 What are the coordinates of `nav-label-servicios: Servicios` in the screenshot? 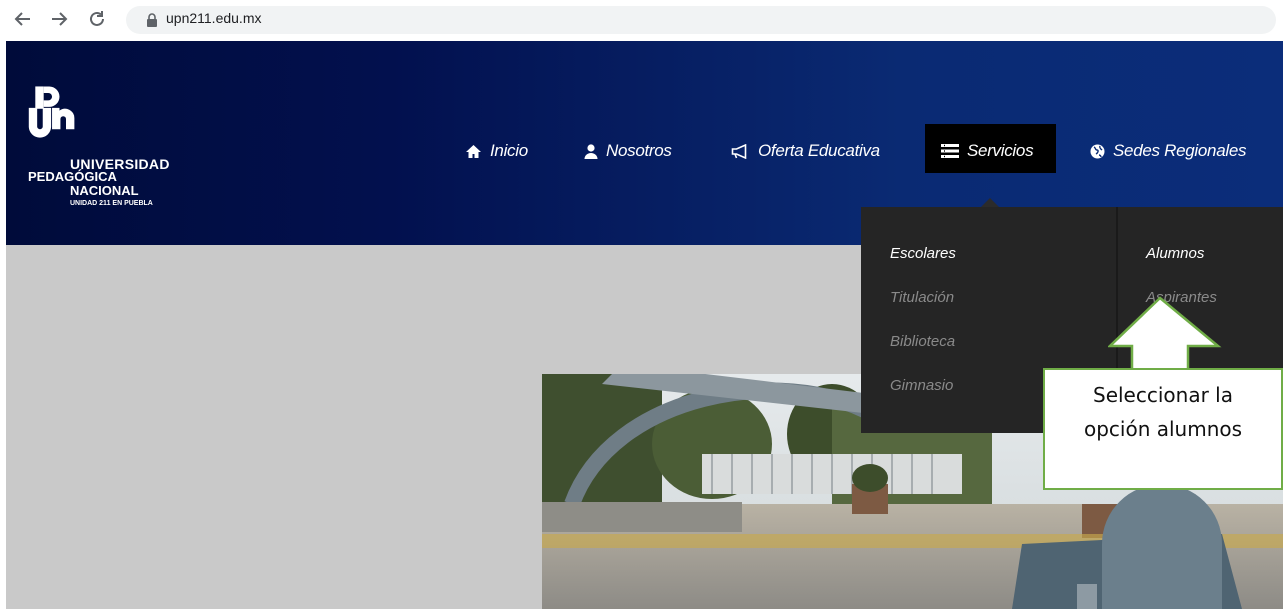 It's located at (1000, 150).